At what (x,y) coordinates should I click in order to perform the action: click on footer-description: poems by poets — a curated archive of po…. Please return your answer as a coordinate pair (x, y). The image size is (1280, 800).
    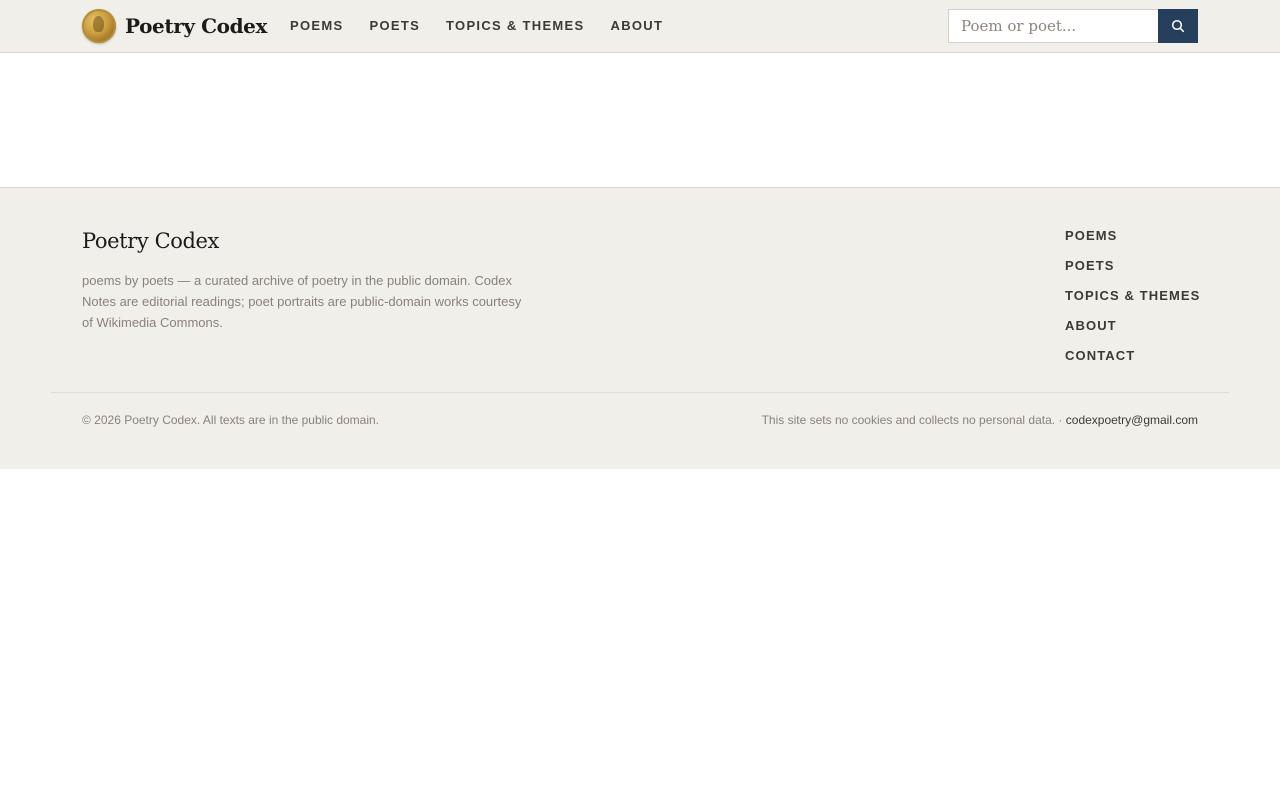
    Looking at the image, I should click on (302, 301).